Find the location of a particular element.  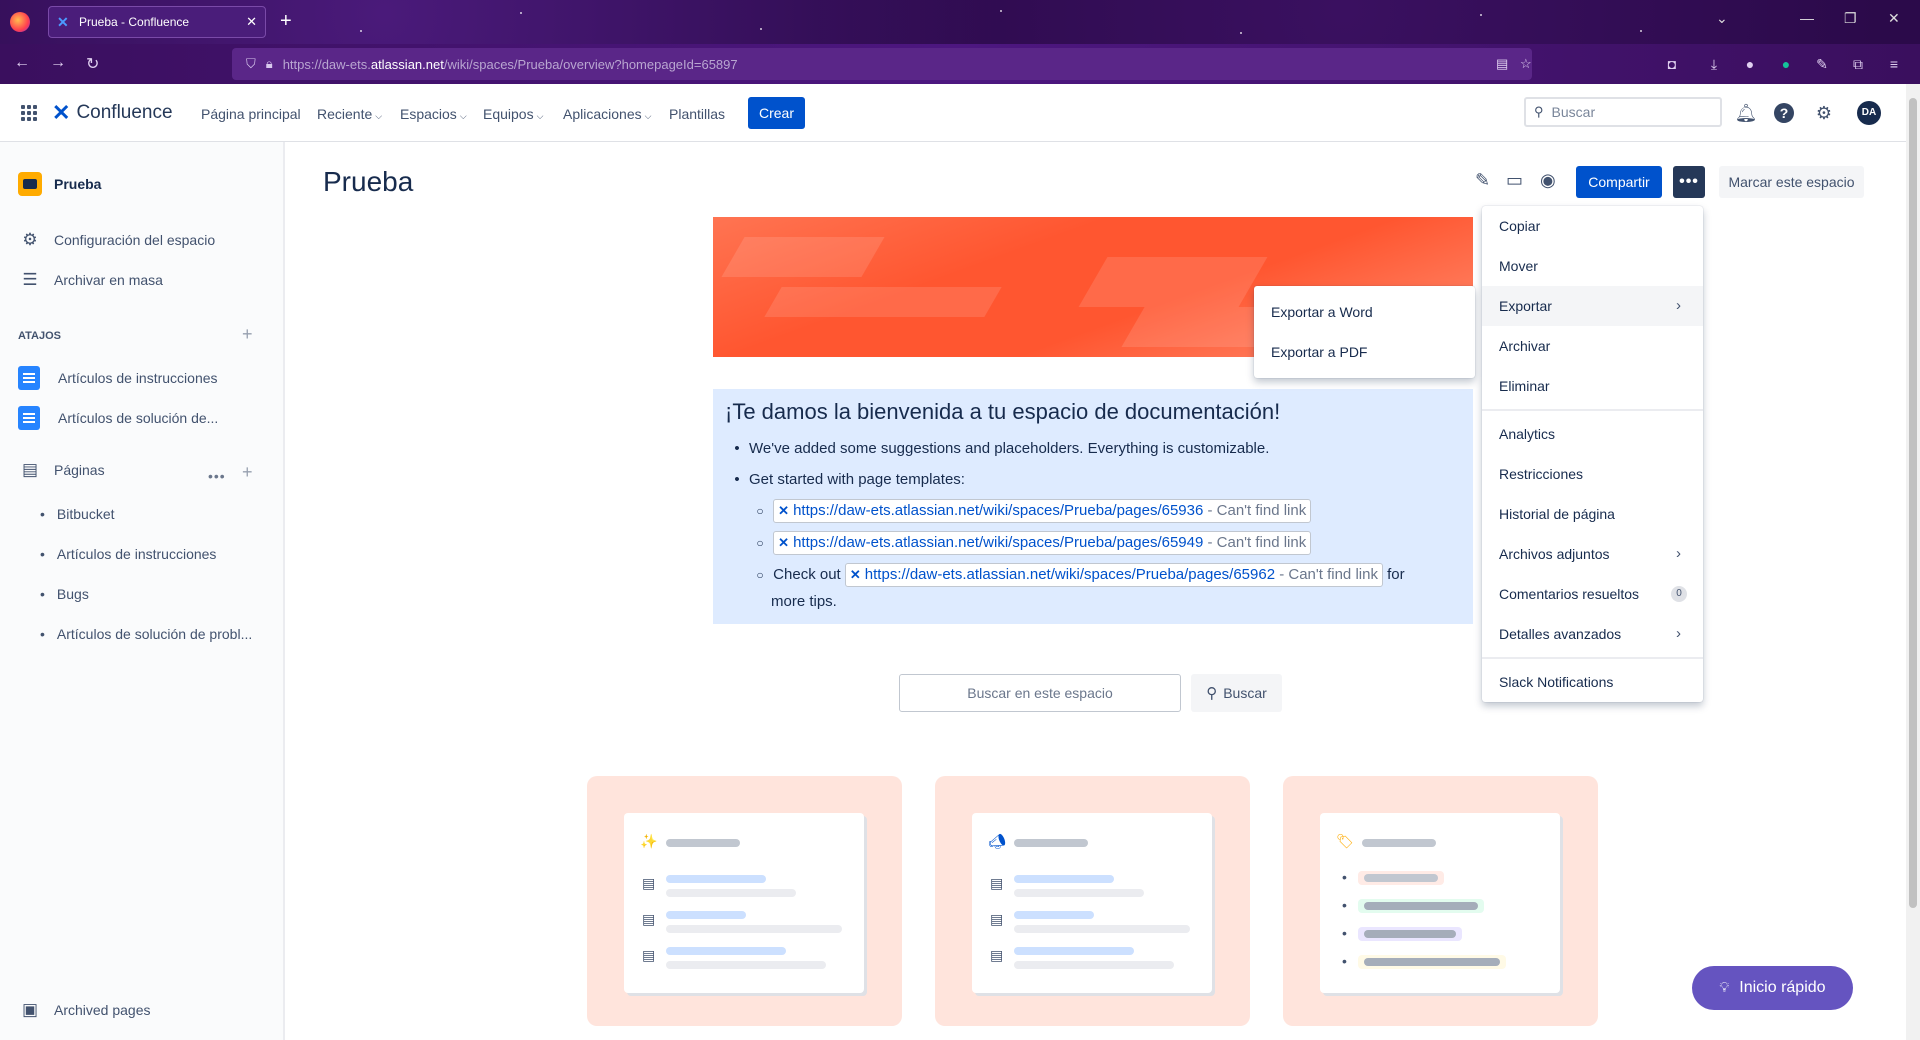

nav-recent: Reciente ⌵ is located at coordinates (349, 114).